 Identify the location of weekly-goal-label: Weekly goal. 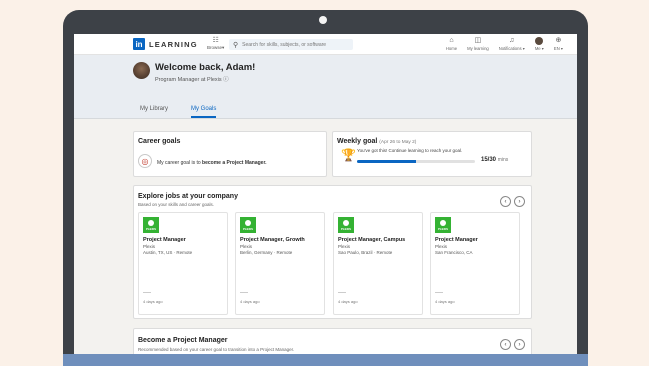
(357, 141).